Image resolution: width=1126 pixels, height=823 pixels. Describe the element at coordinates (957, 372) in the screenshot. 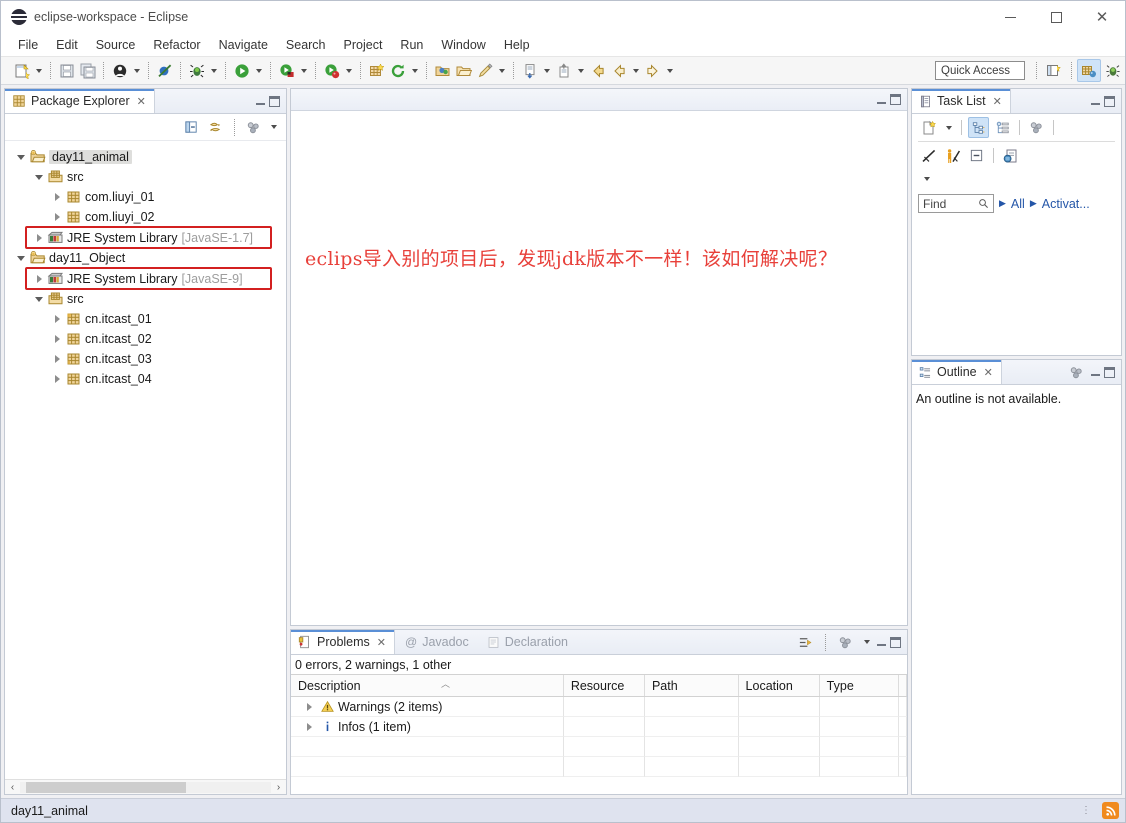

I see `tab-outline: Outline ✕` at that location.